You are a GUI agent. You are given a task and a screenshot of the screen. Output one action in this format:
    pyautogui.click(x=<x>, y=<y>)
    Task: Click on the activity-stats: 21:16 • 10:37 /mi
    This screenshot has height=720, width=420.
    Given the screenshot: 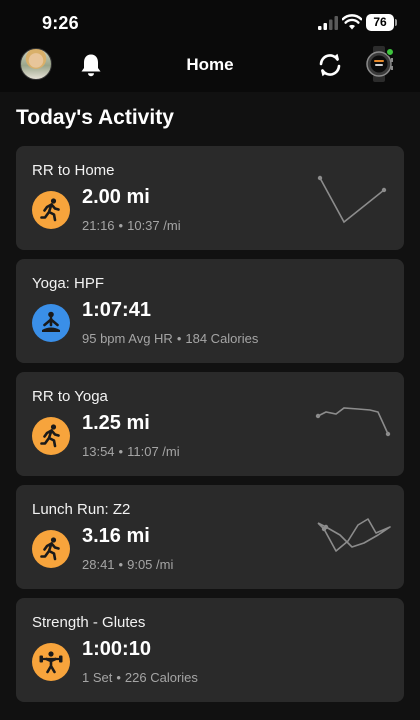 What is the action you would take?
    pyautogui.click(x=131, y=225)
    